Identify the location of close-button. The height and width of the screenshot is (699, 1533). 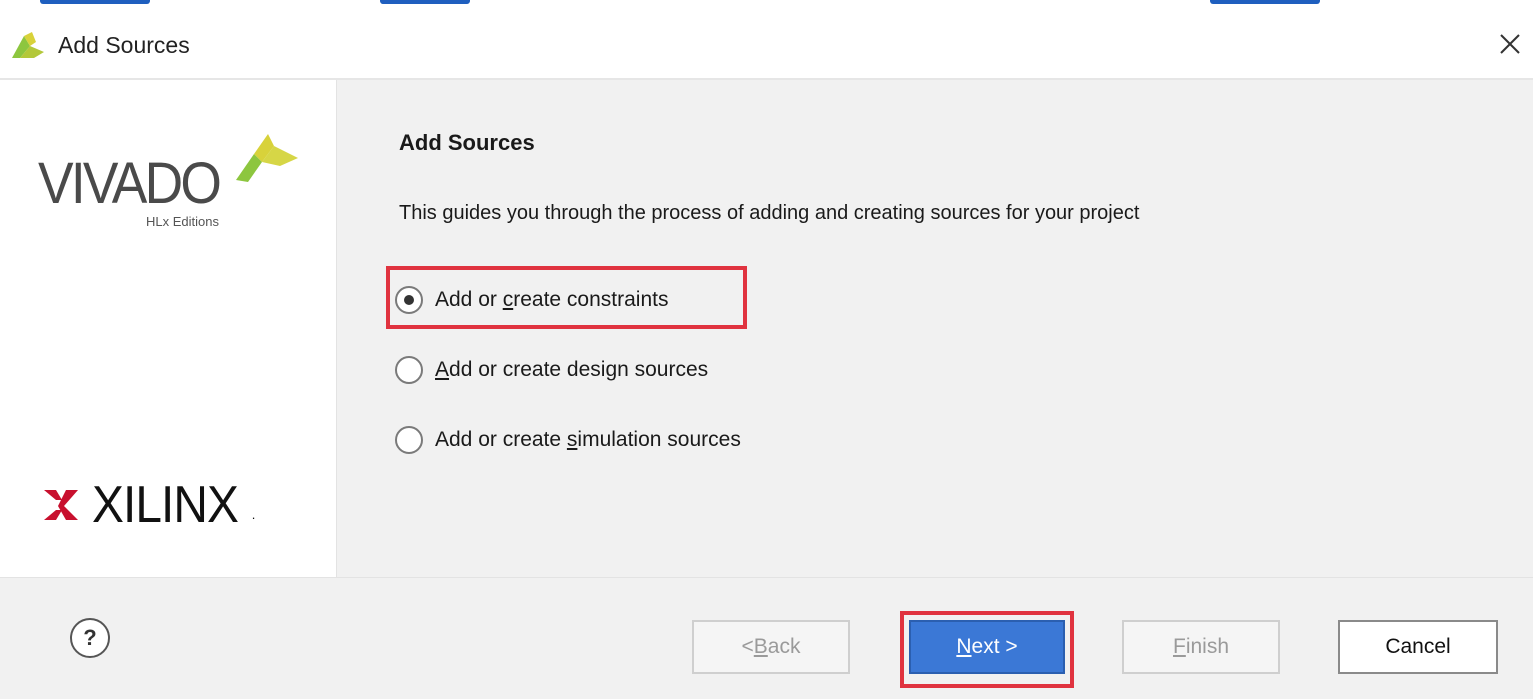
(1510, 44).